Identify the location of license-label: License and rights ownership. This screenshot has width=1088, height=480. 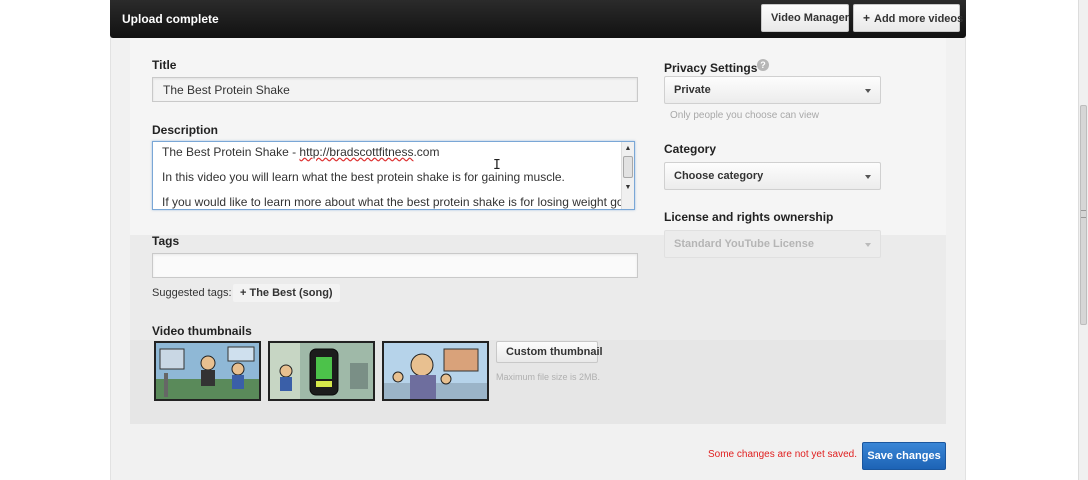
(749, 217).